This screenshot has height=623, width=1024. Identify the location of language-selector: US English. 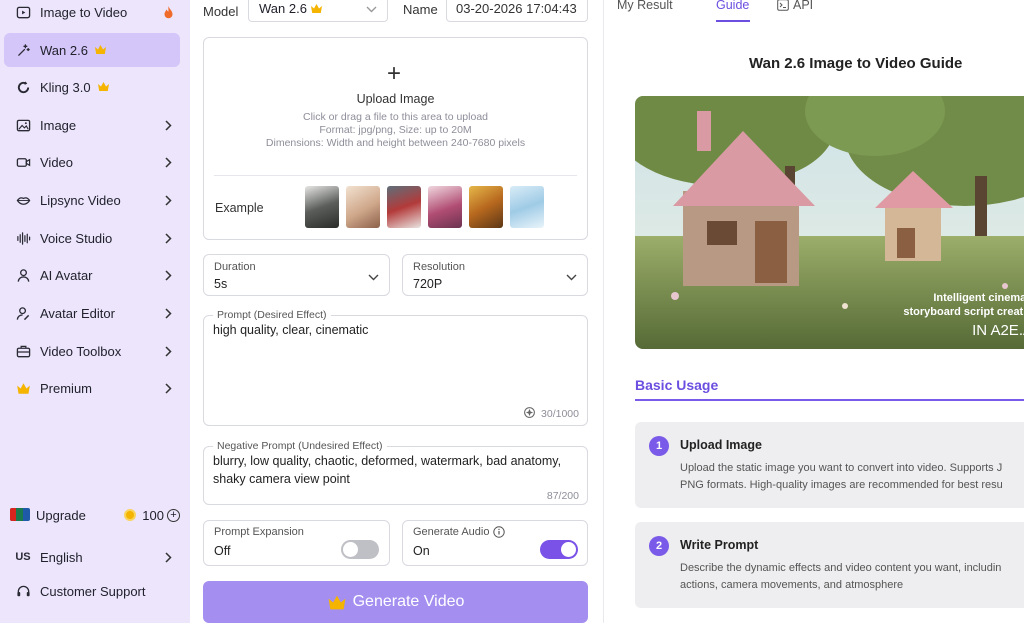
(92, 557).